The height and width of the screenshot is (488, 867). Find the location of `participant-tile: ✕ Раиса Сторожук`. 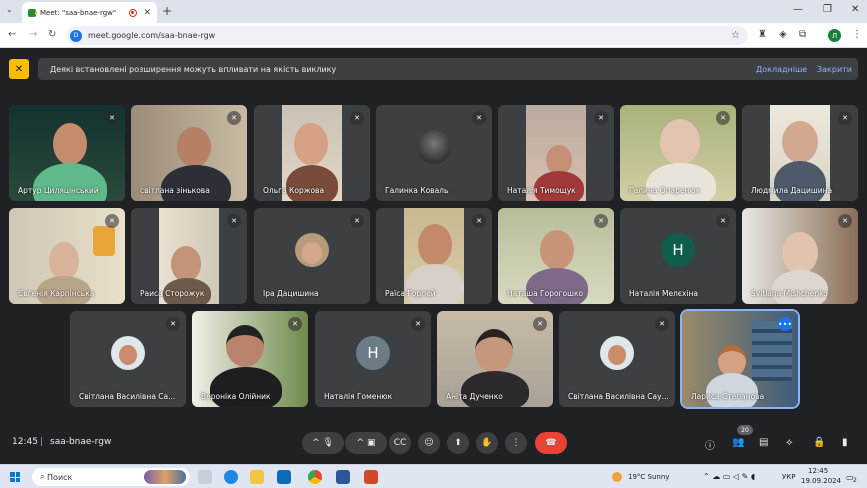

participant-tile: ✕ Раиса Сторожук is located at coordinates (189, 256).